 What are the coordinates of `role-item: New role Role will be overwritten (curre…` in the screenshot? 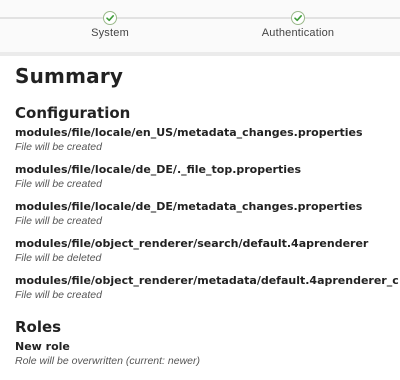 It's located at (207, 353).